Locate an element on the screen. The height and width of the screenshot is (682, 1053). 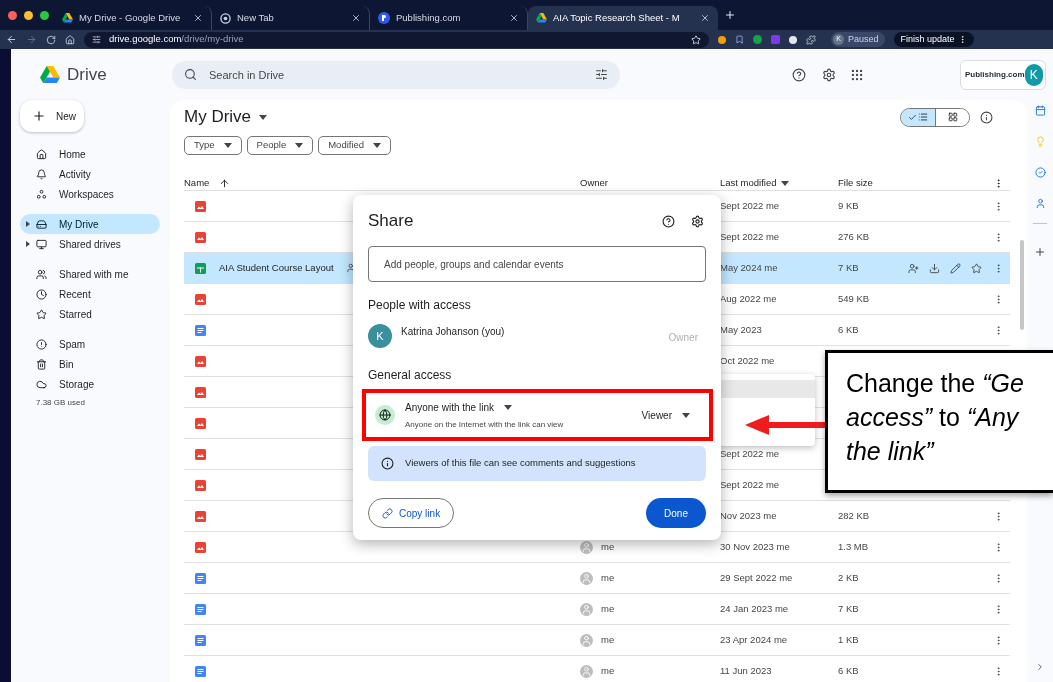
dialog-title: Share is located at coordinates (391, 221).